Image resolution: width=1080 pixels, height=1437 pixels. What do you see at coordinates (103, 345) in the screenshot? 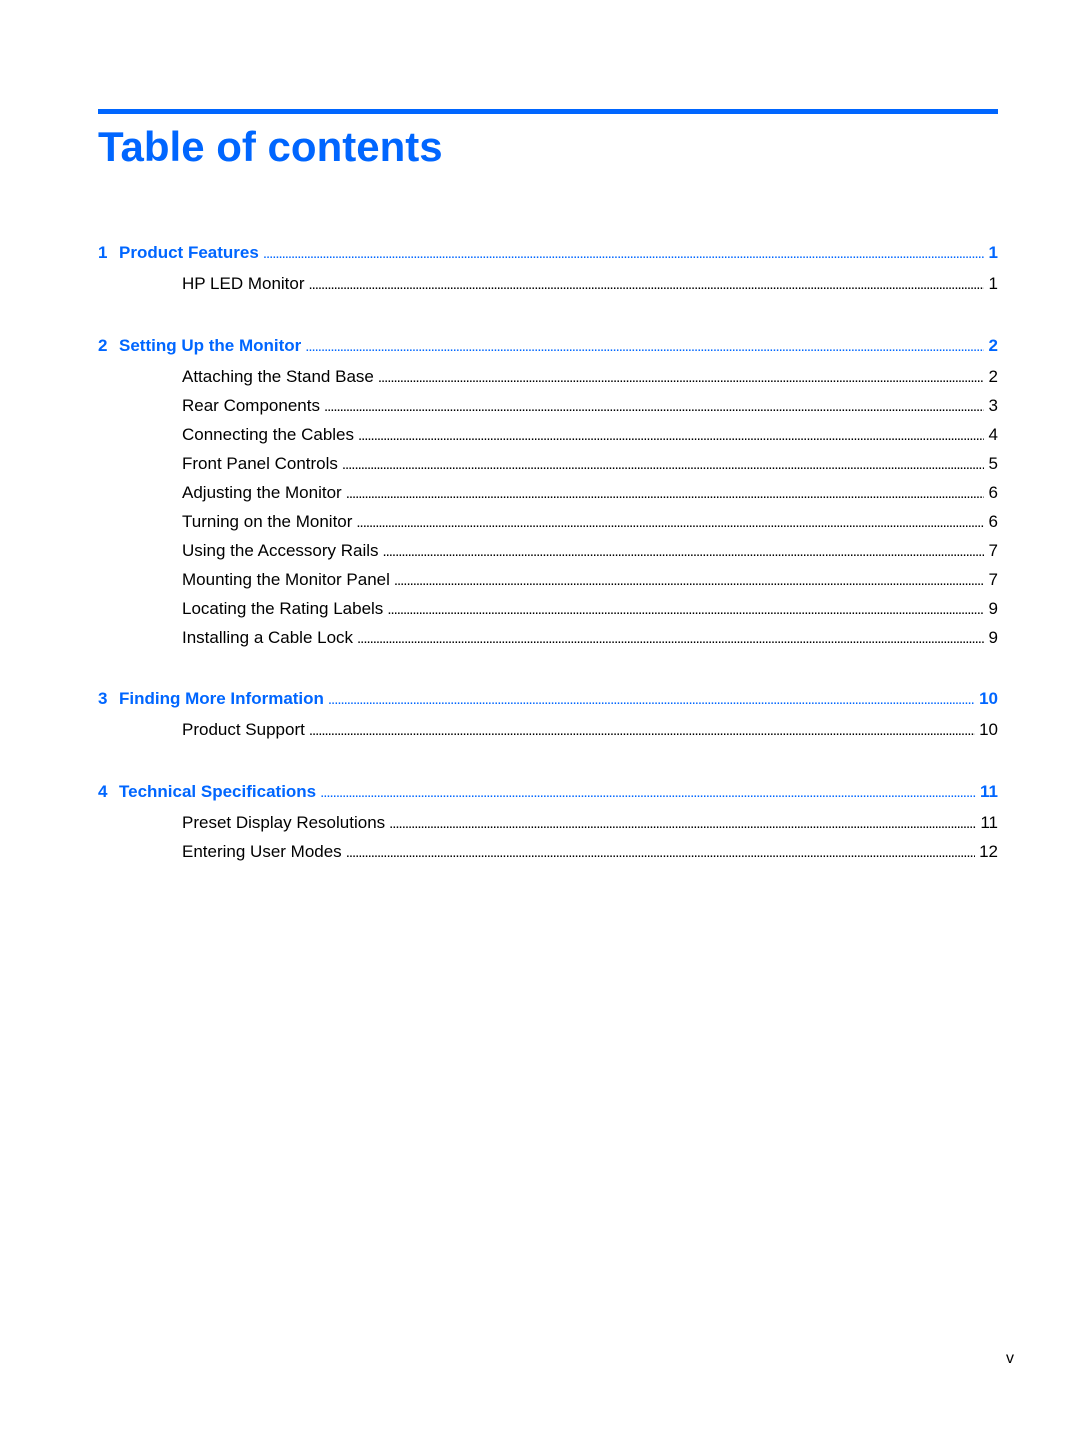
I see `chapter-number: 2` at bounding box center [103, 345].